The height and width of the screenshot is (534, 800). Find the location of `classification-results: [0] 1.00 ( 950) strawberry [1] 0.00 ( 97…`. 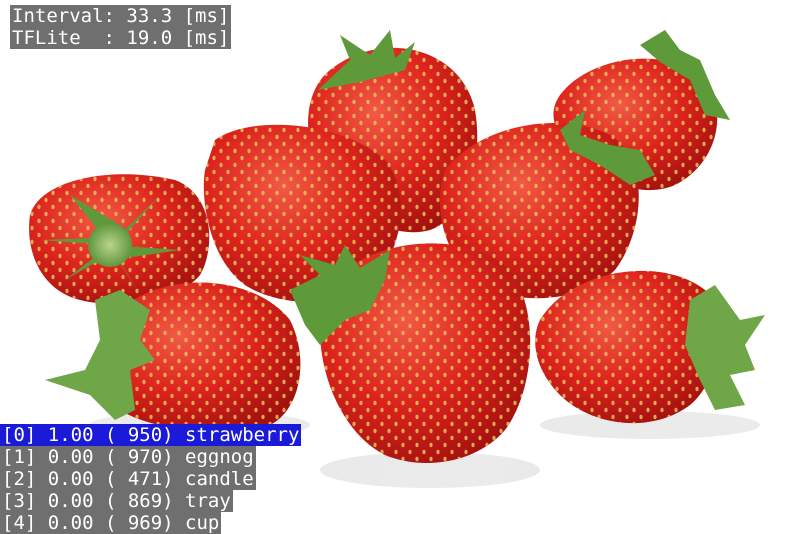

classification-results: [0] 1.00 ( 950) strawberry [1] 0.00 ( 97… is located at coordinates (151, 479).